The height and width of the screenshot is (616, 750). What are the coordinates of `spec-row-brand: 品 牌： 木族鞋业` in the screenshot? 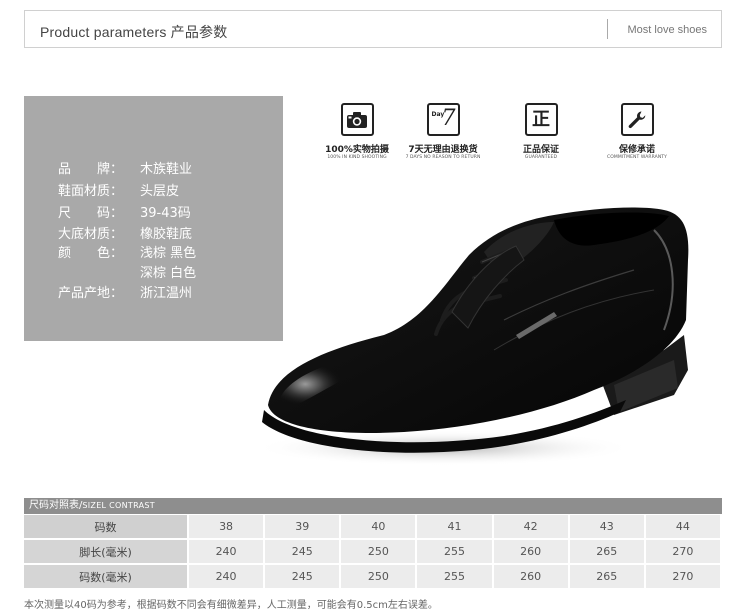 It's located at (125, 167).